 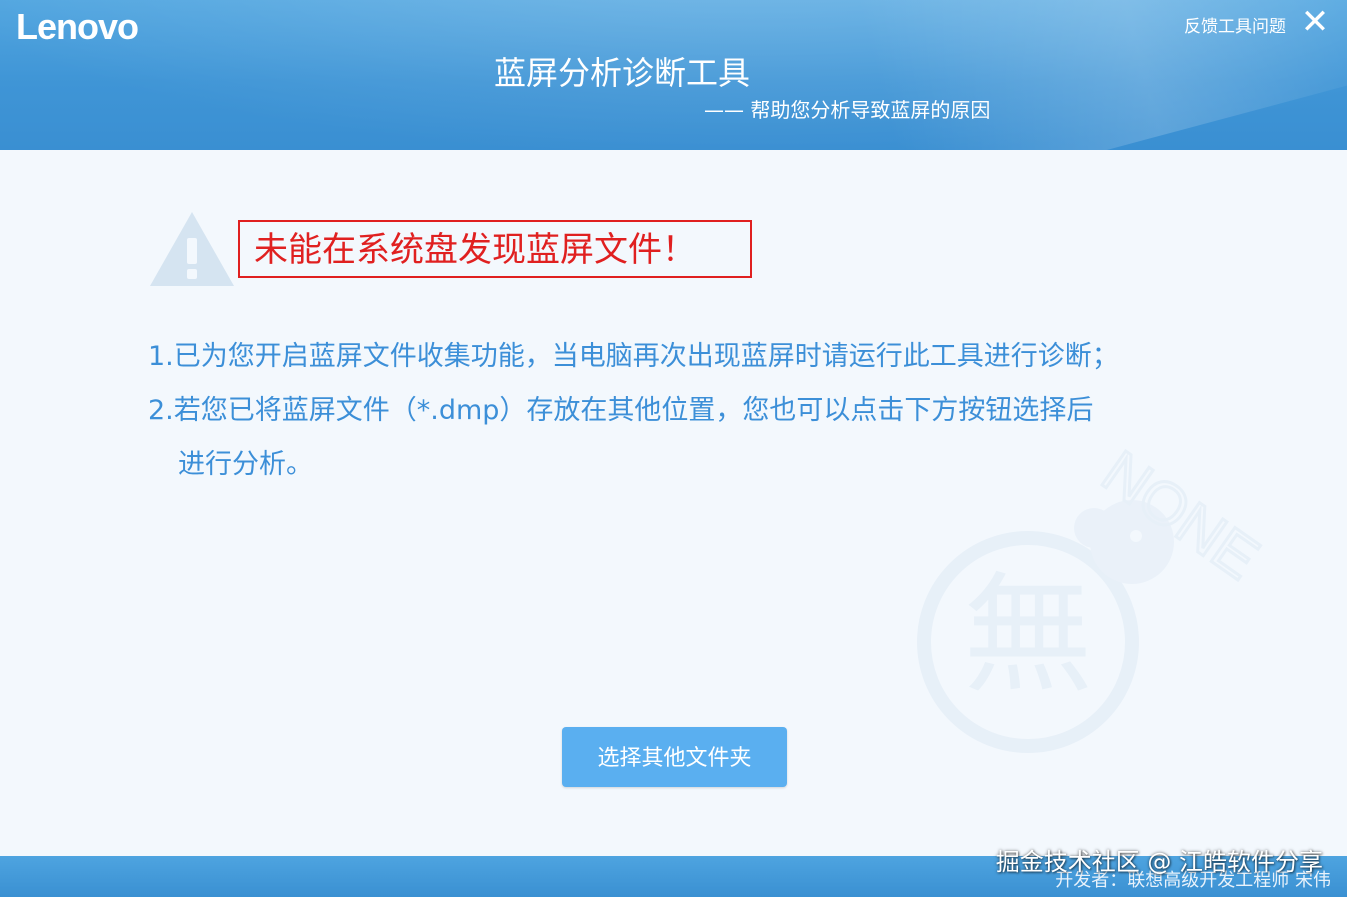 I want to click on community-watermark: 掘金技术社区 @ 江皓软件分享, so click(x=1159, y=862).